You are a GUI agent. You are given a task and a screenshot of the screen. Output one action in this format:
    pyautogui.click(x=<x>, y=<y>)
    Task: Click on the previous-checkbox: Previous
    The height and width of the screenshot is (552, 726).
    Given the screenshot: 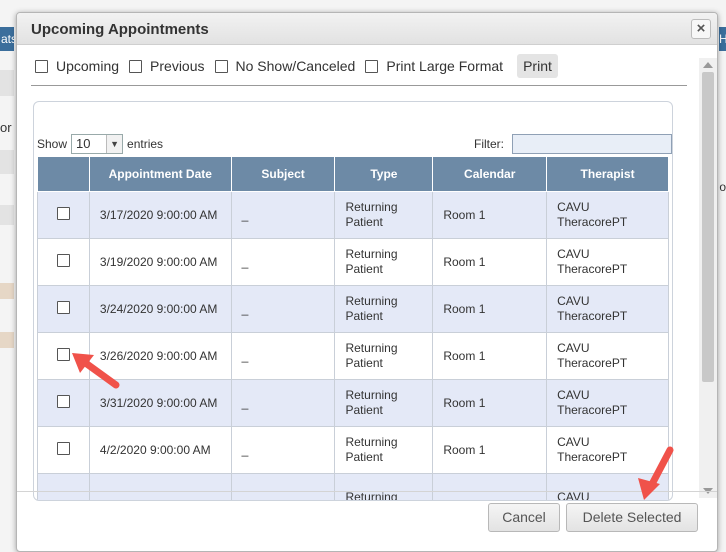 What is the action you would take?
    pyautogui.click(x=167, y=66)
    